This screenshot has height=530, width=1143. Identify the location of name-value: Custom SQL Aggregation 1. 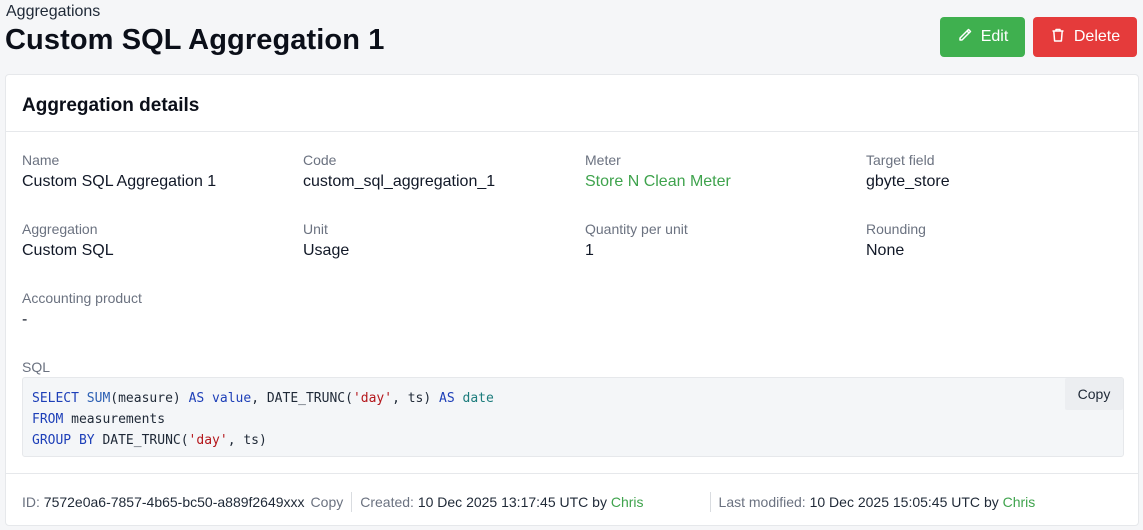
(119, 181).